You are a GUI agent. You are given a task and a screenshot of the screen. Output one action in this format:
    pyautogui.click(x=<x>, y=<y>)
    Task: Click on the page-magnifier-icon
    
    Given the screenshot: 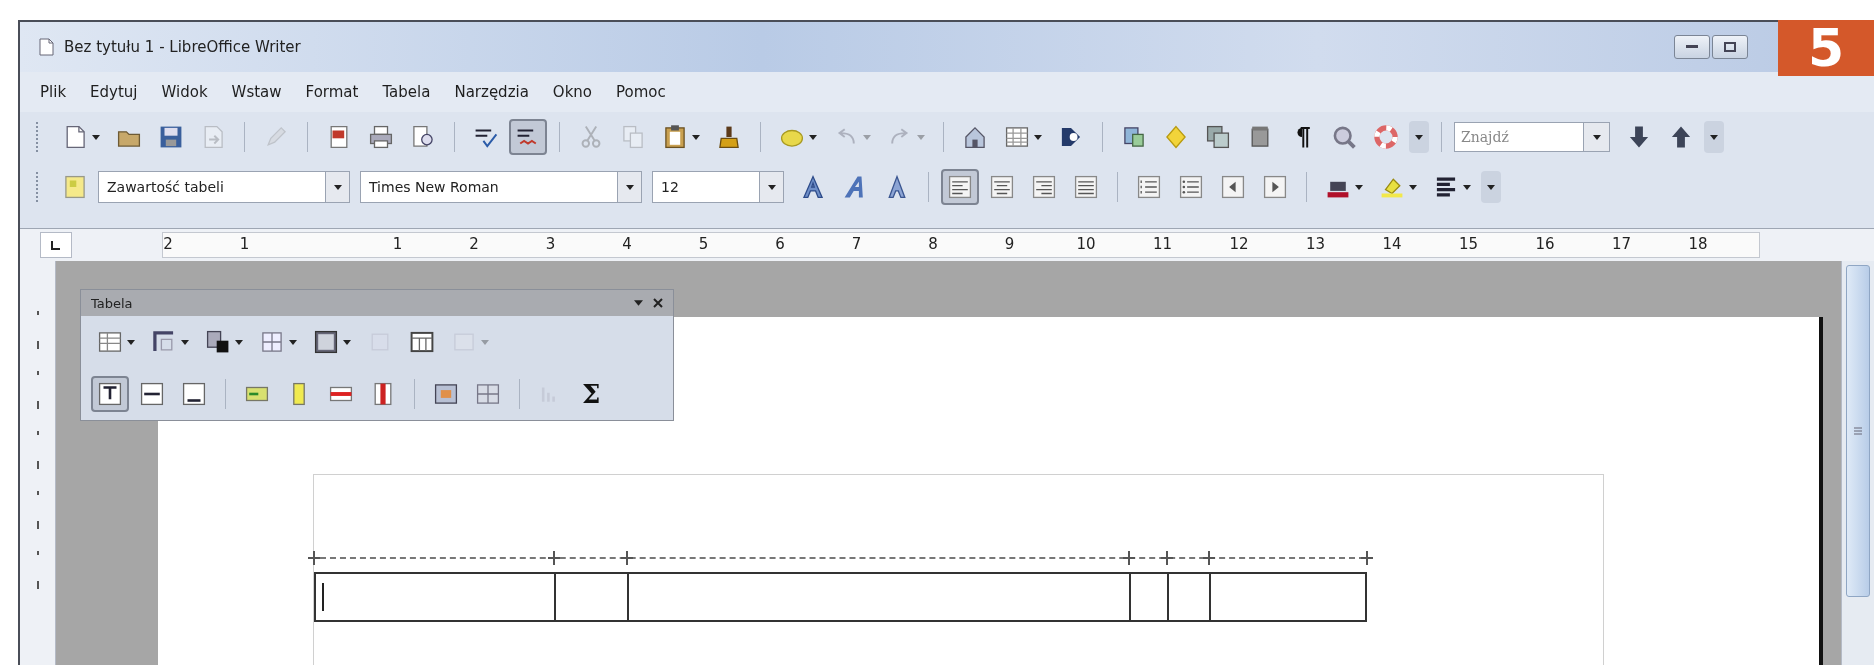 What is the action you would take?
    pyautogui.click(x=423, y=137)
    